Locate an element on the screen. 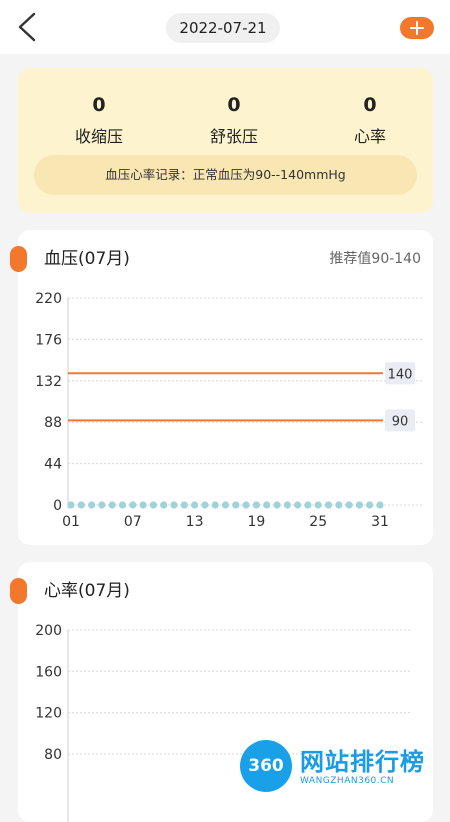  watermark-url: WANGZHAN360.CN is located at coordinates (347, 781).